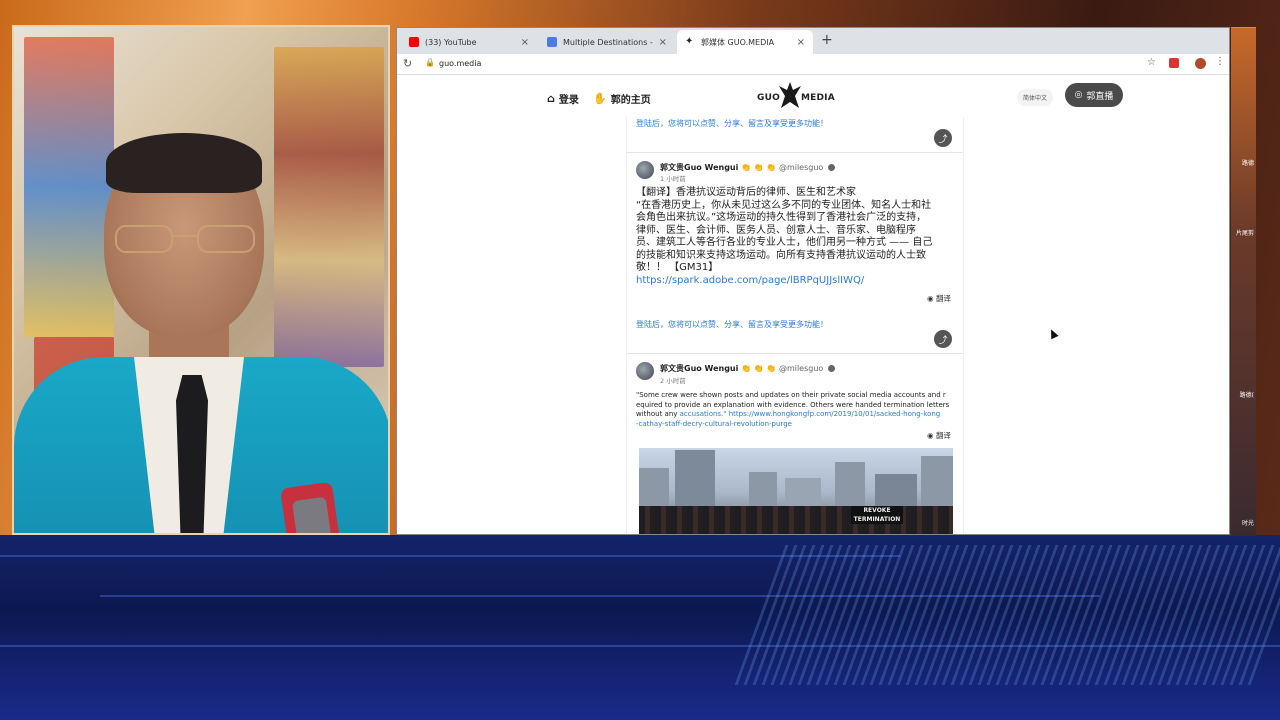  What do you see at coordinates (1247, 394) in the screenshot?
I see `desktop-label: 路德(` at bounding box center [1247, 394].